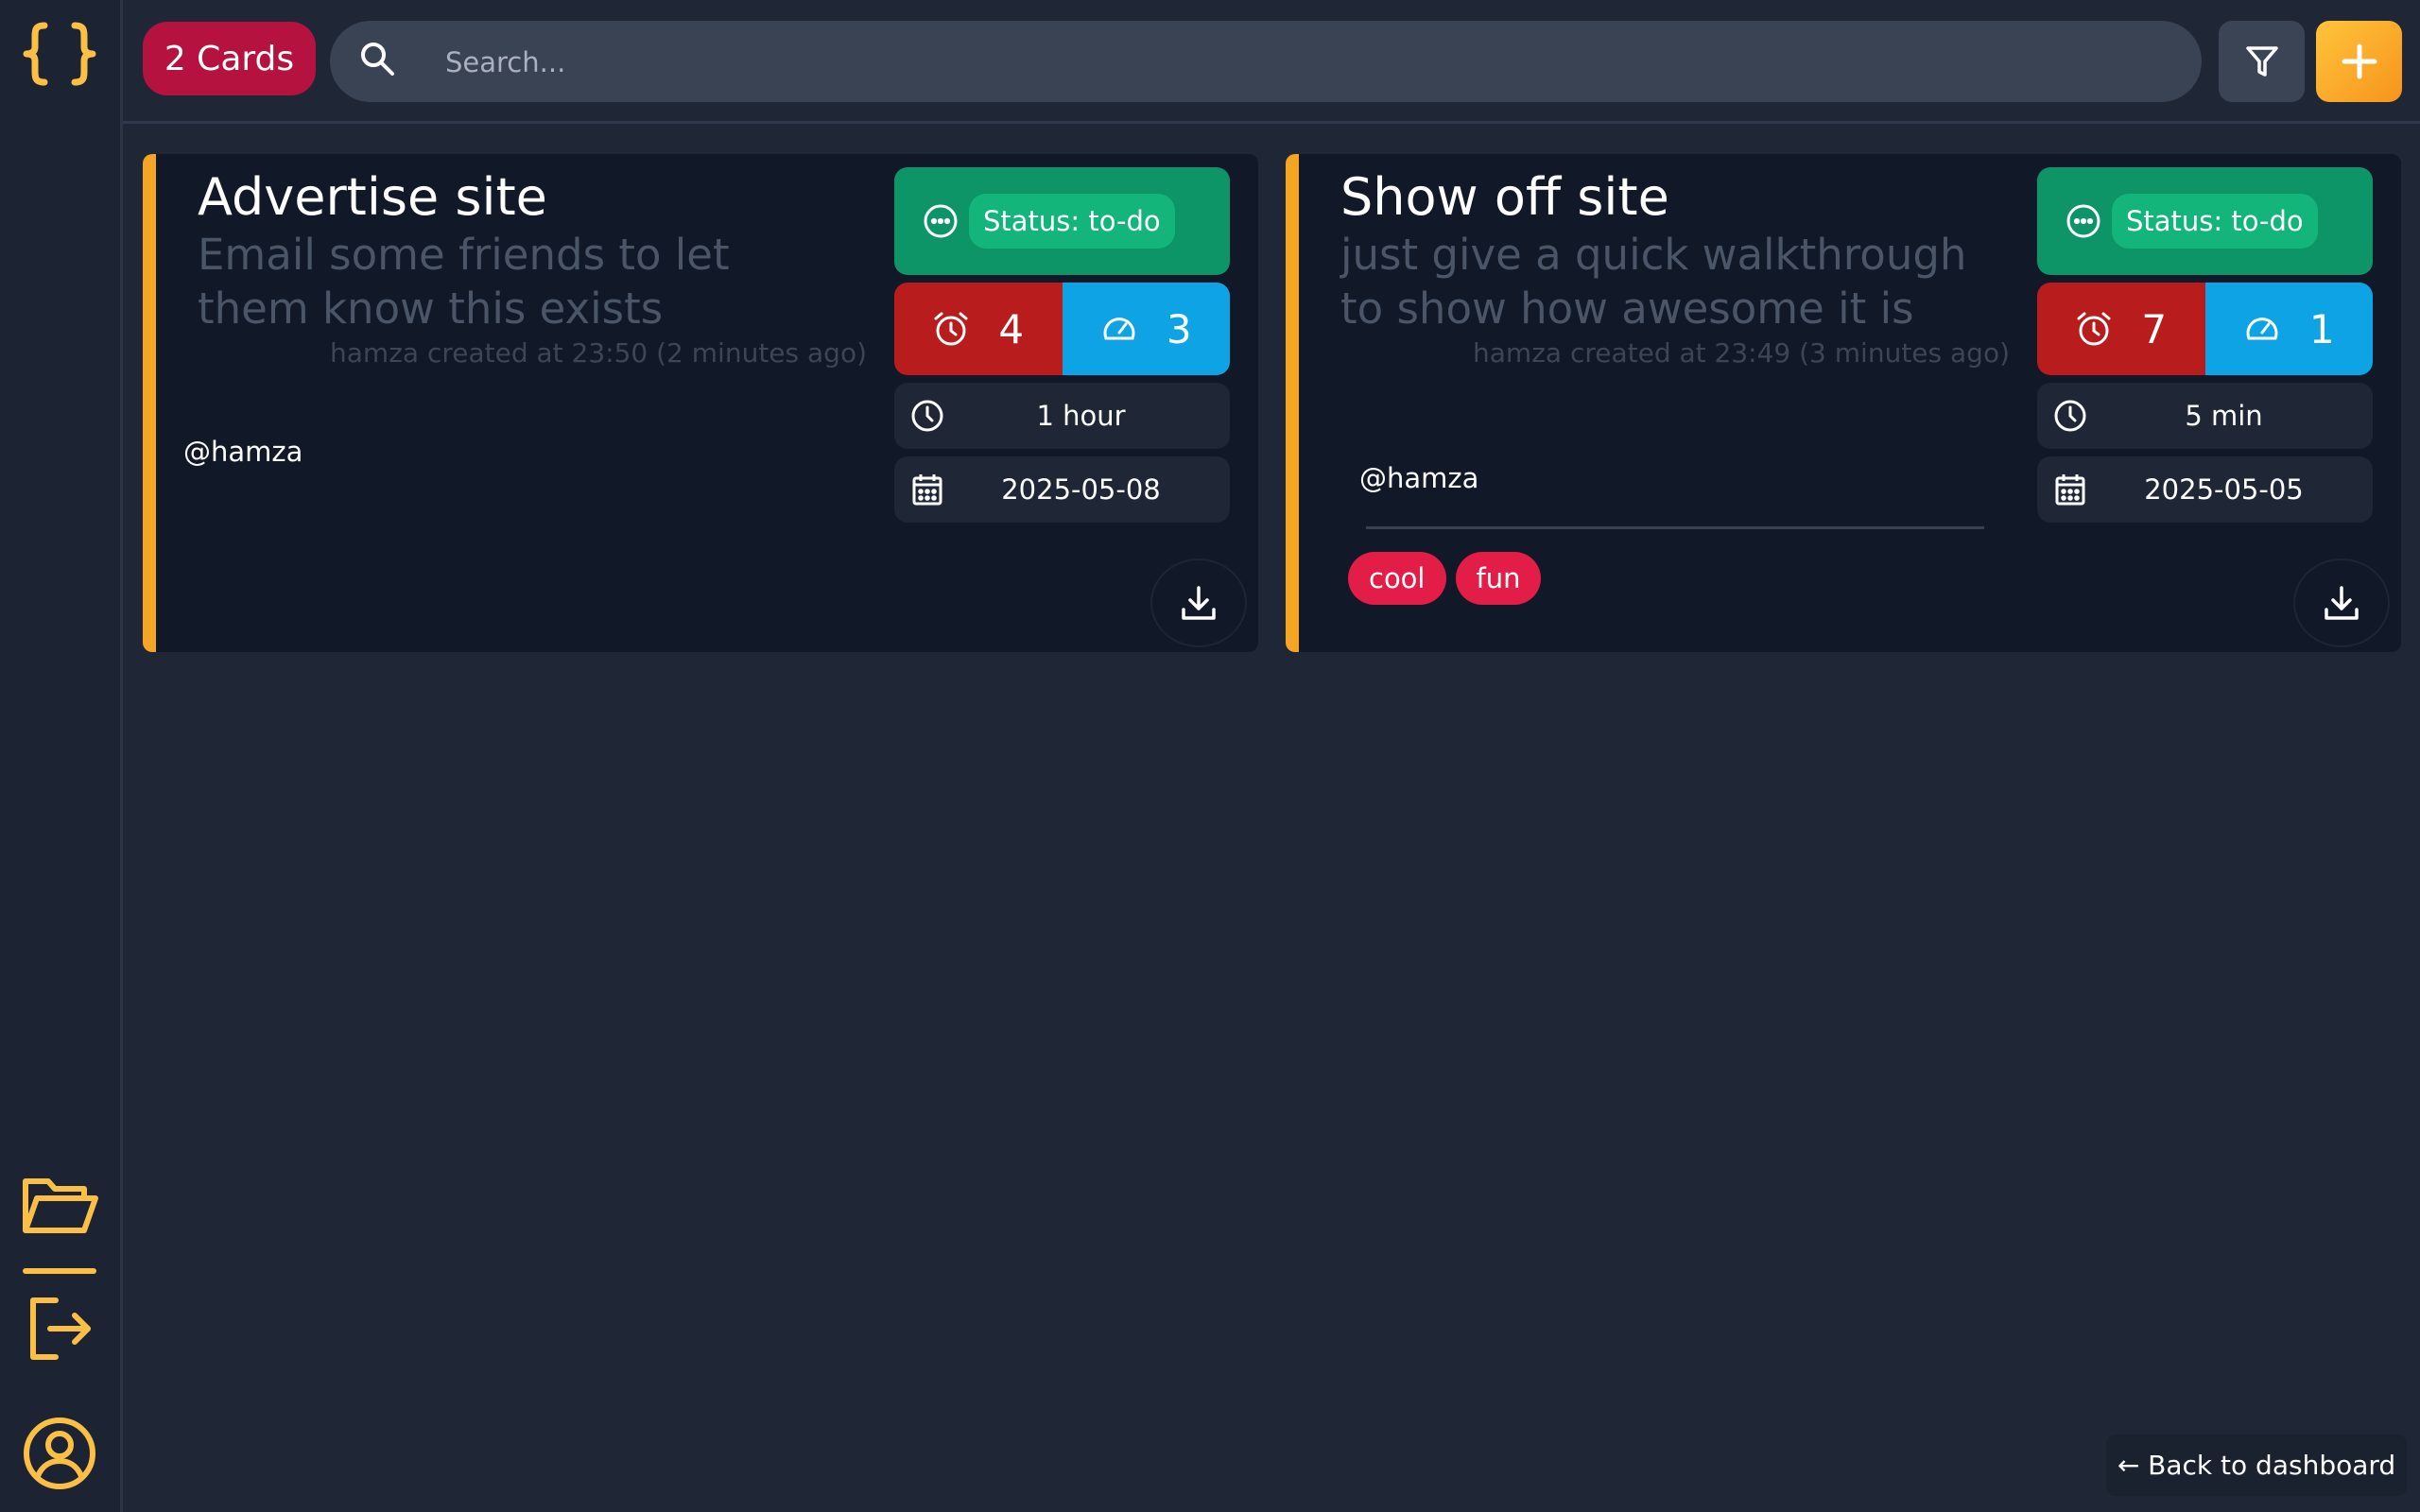 This screenshot has width=2420, height=1512. I want to click on tag-list: cool fun, so click(1445, 578).